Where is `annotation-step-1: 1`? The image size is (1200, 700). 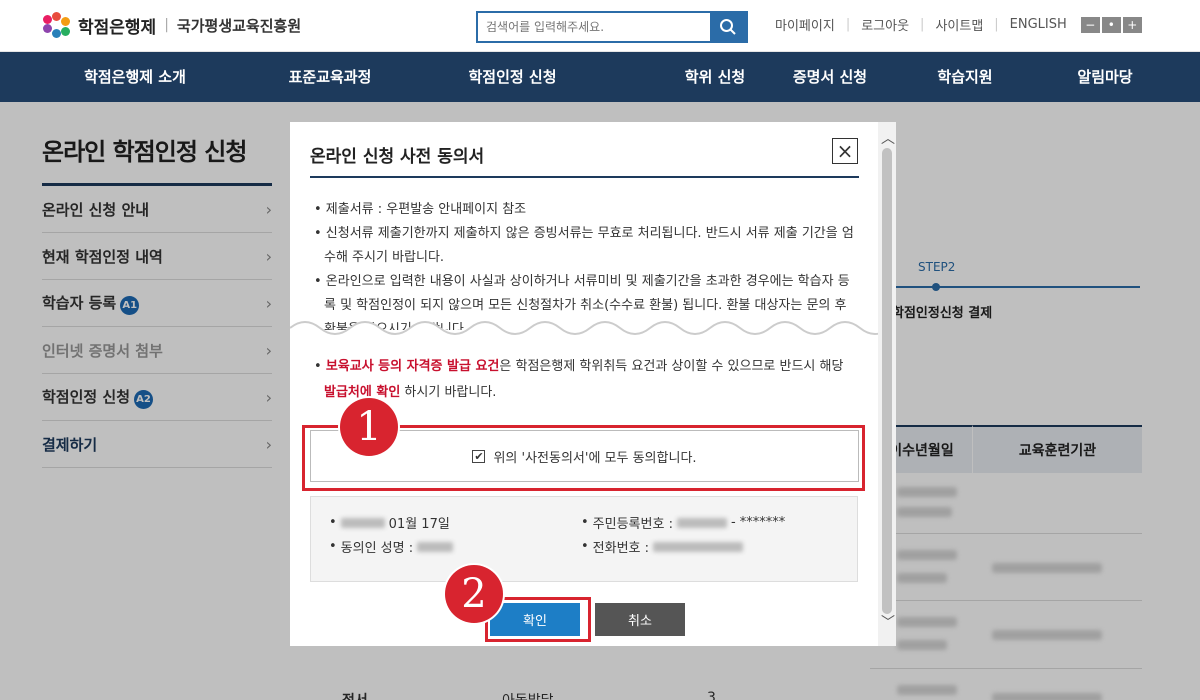
annotation-step-1: 1 is located at coordinates (369, 427).